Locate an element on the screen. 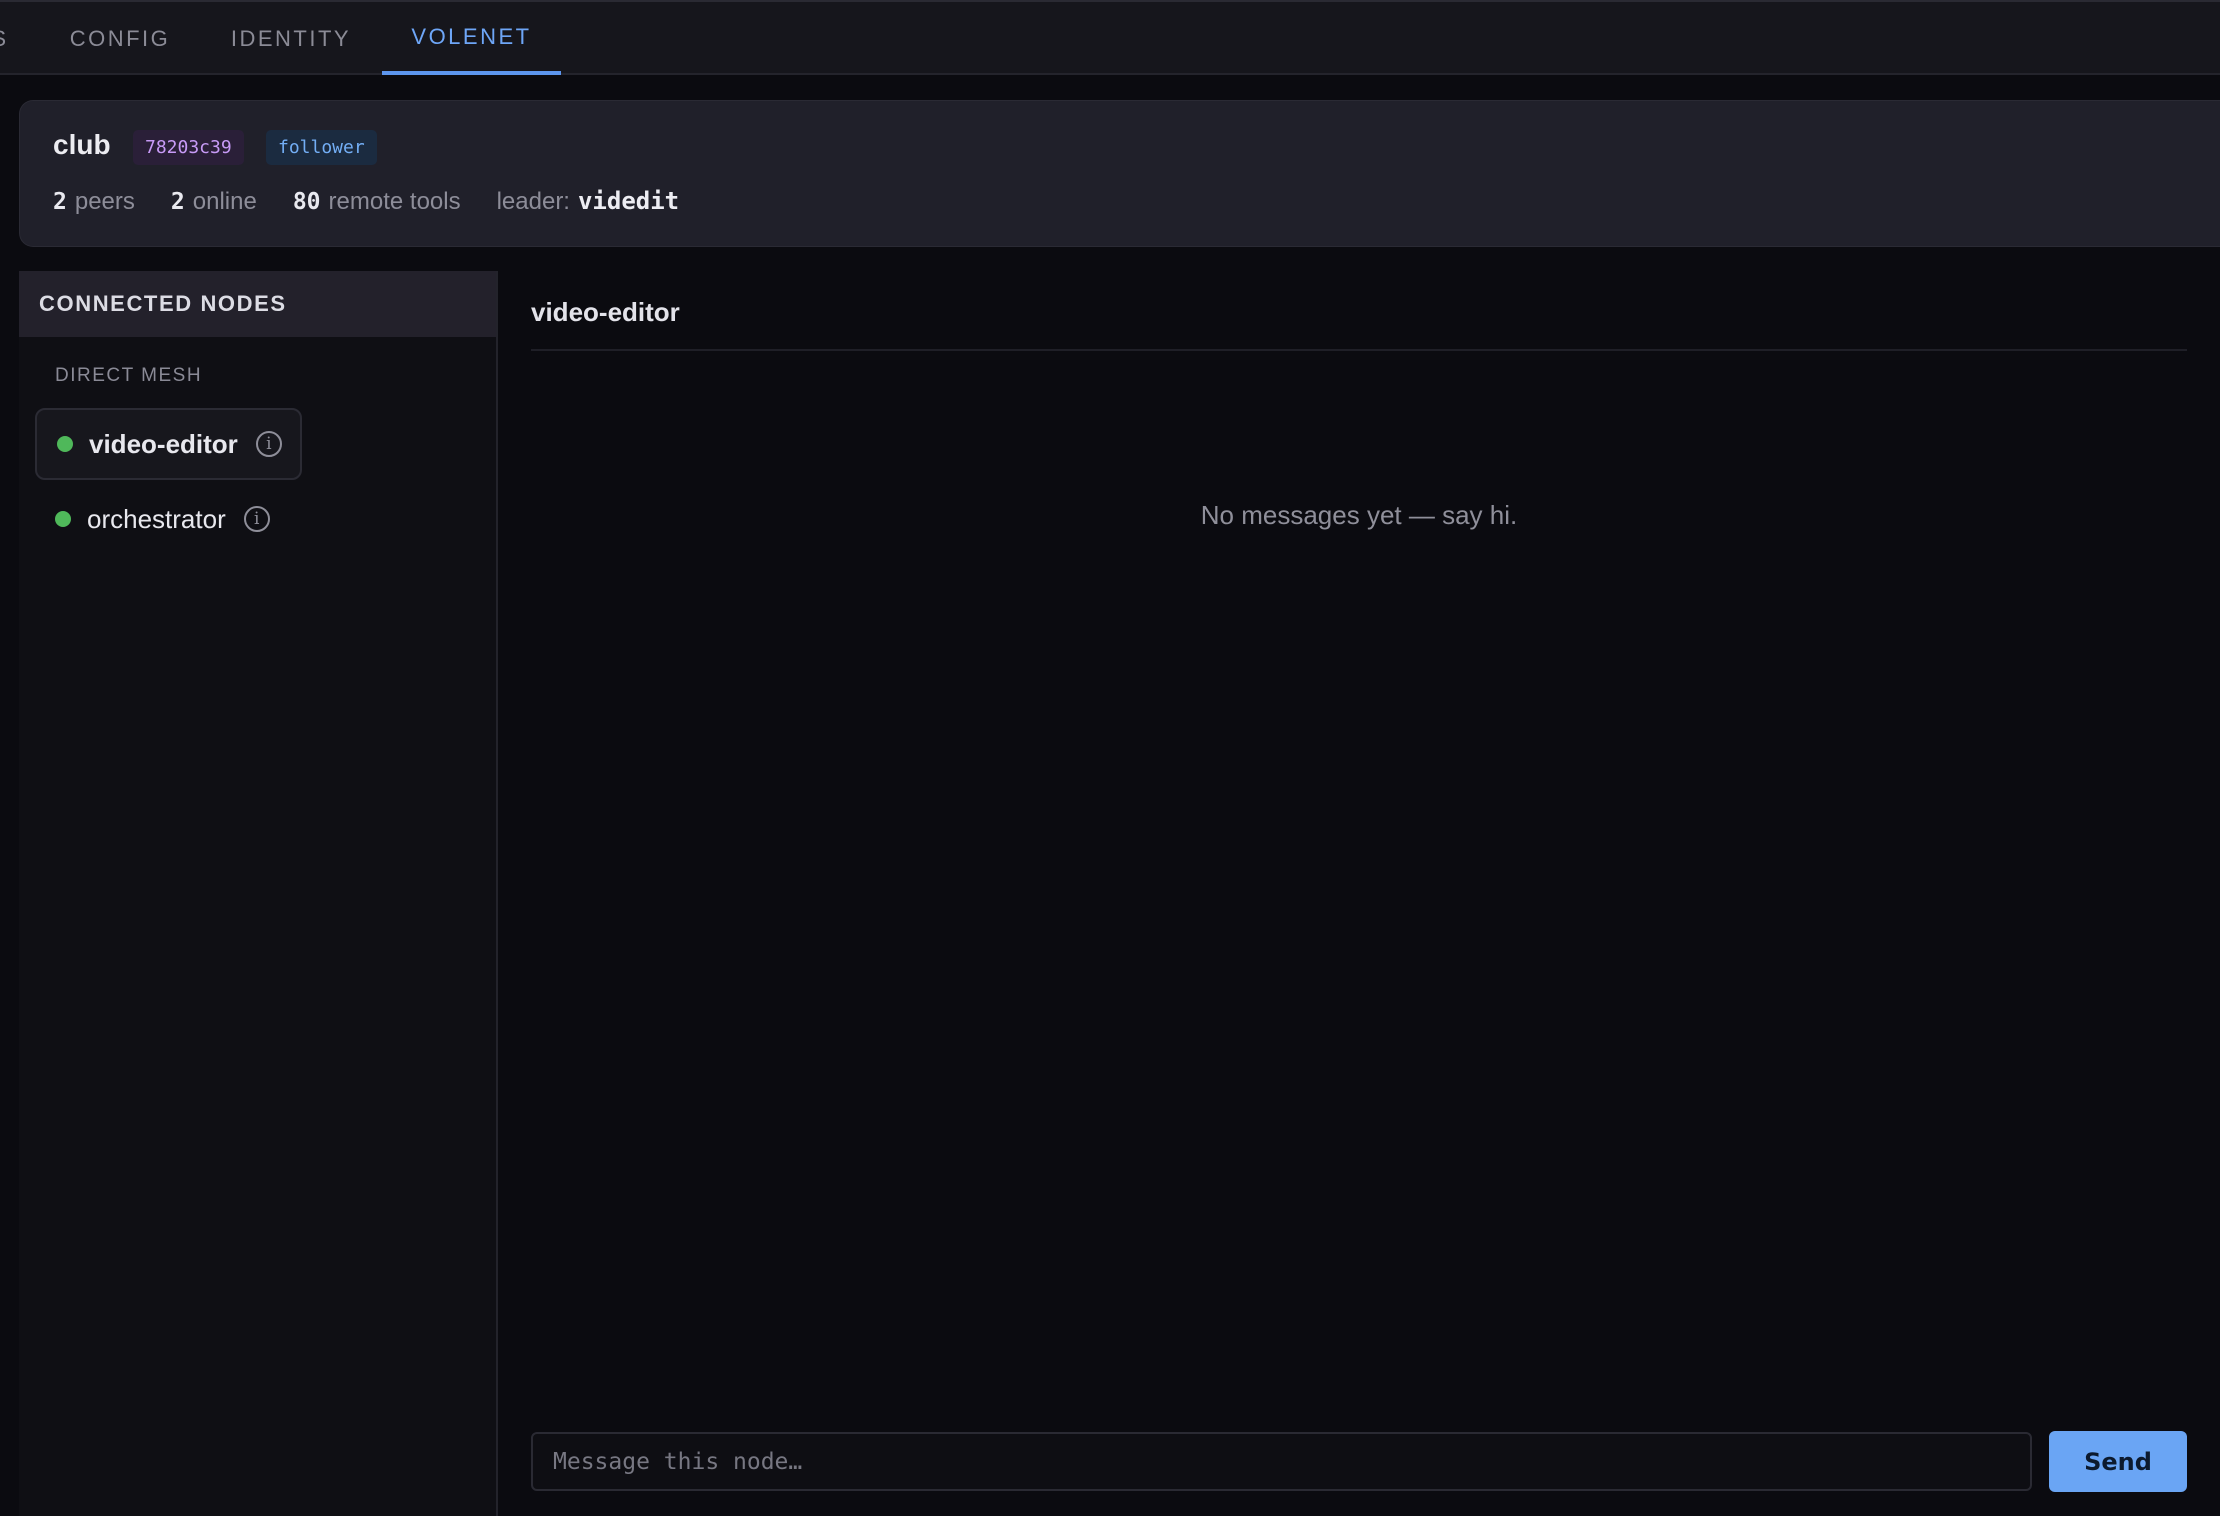  online-stat: 2 online is located at coordinates (214, 202).